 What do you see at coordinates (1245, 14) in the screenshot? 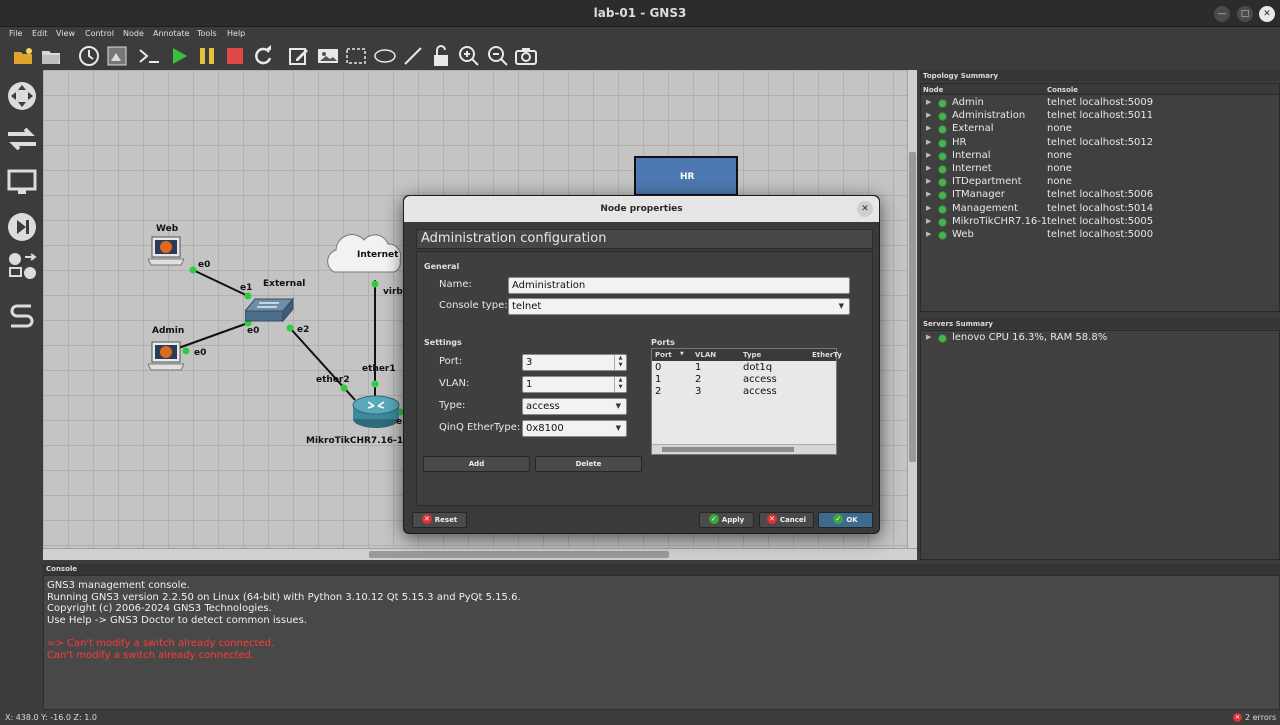
I see `maximize-button: □` at bounding box center [1245, 14].